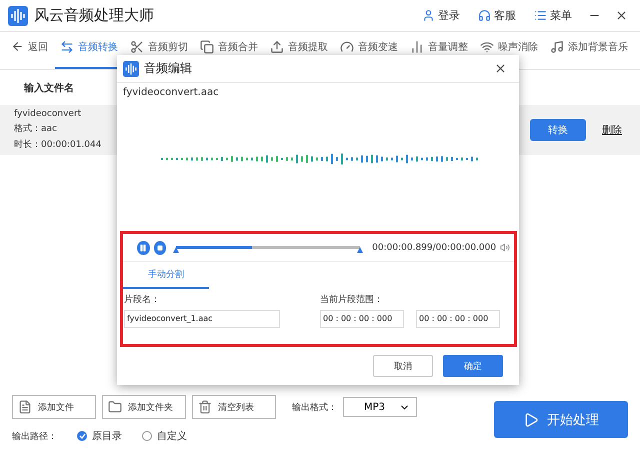 The image size is (640, 451). What do you see at coordinates (417, 47) in the screenshot?
I see `bars-icon` at bounding box center [417, 47].